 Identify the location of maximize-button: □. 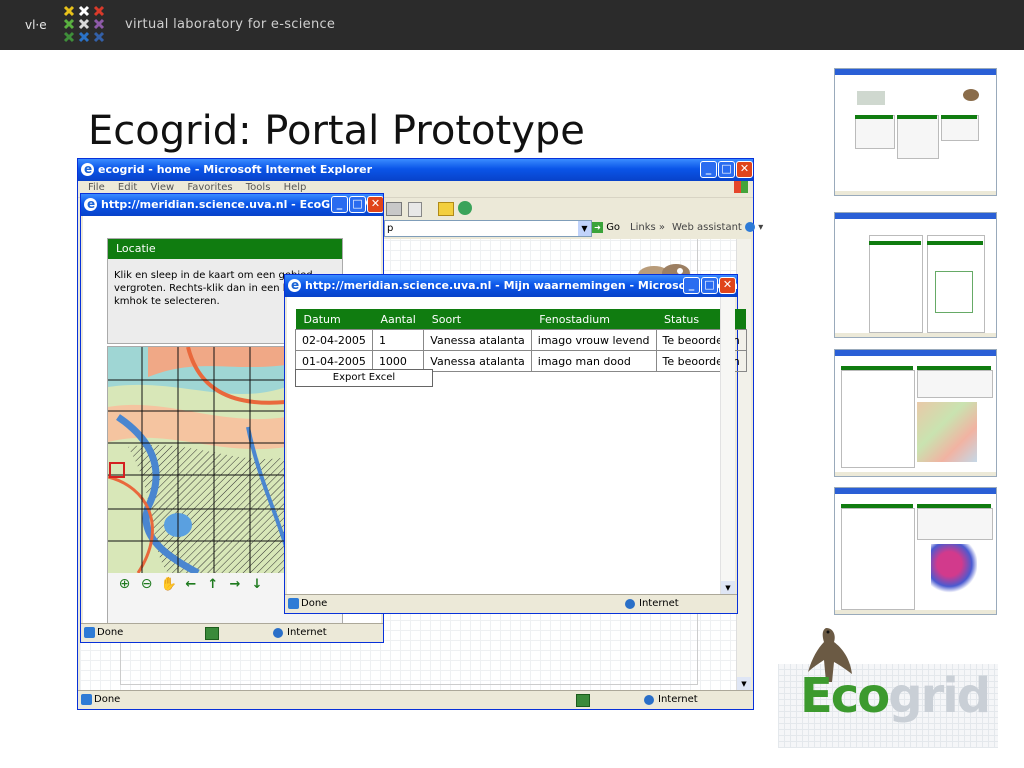
(726, 169).